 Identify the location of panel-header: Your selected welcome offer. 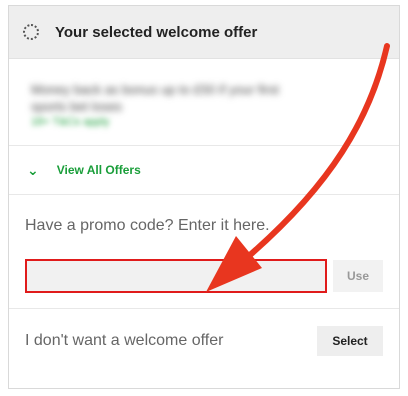
(204, 32).